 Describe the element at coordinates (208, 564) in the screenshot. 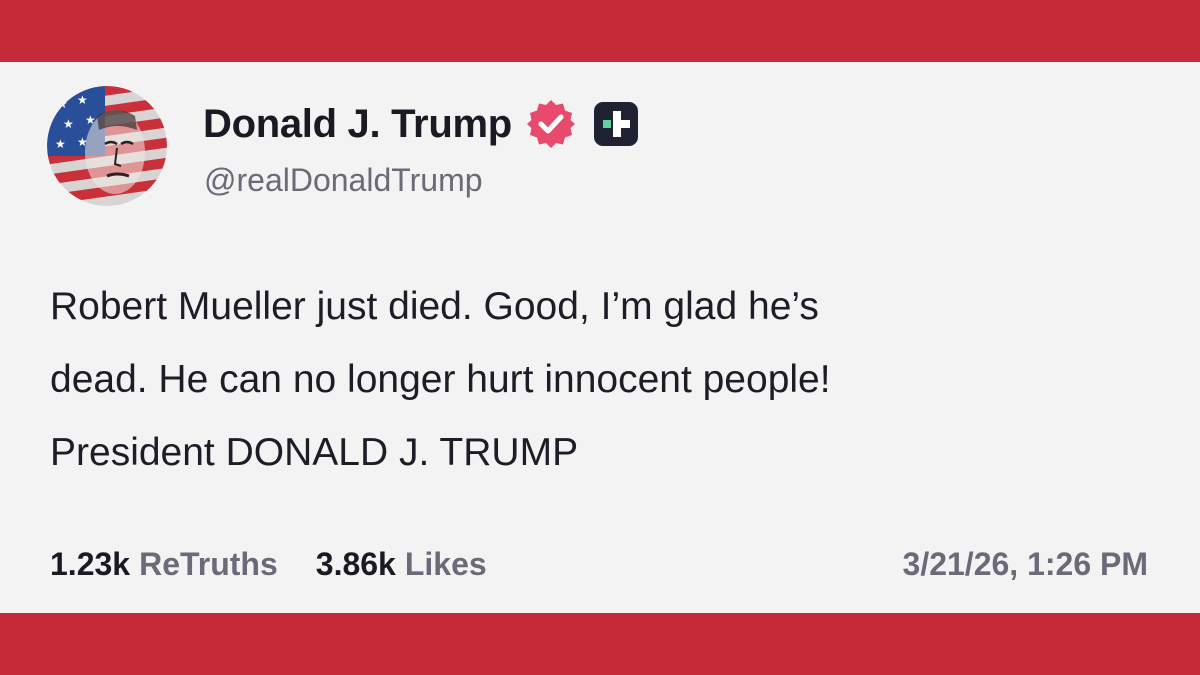

I see `retruths-label: ReTruths` at that location.